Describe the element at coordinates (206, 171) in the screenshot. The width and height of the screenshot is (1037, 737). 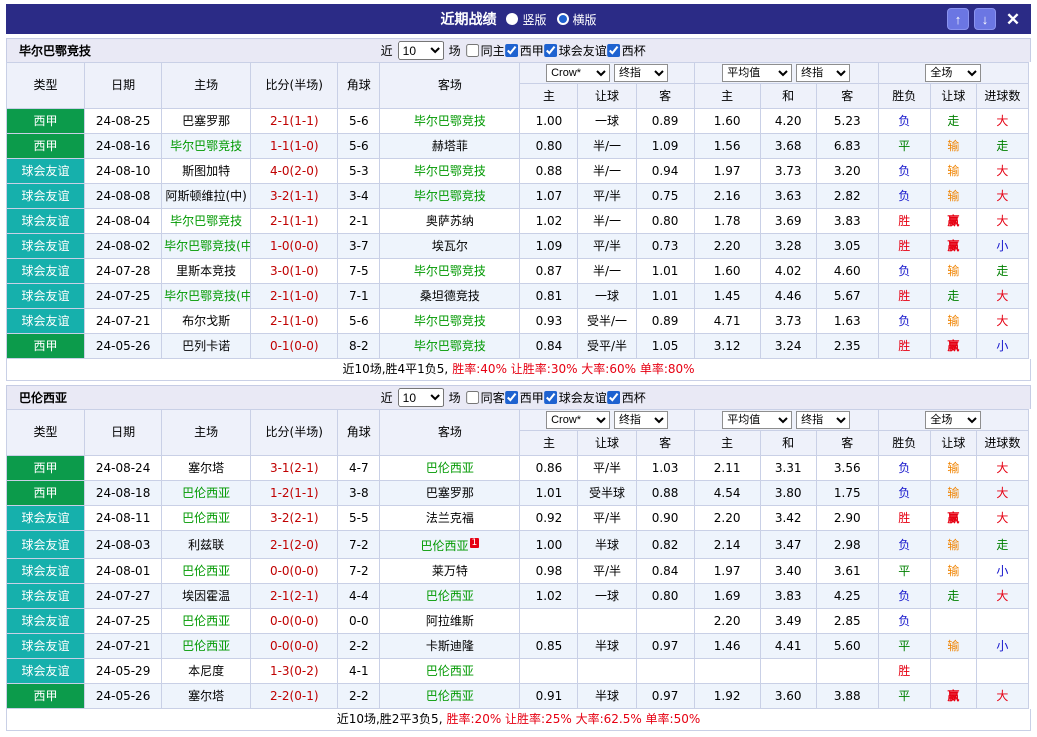
I see `cell-home-team: 斯图加特` at that location.